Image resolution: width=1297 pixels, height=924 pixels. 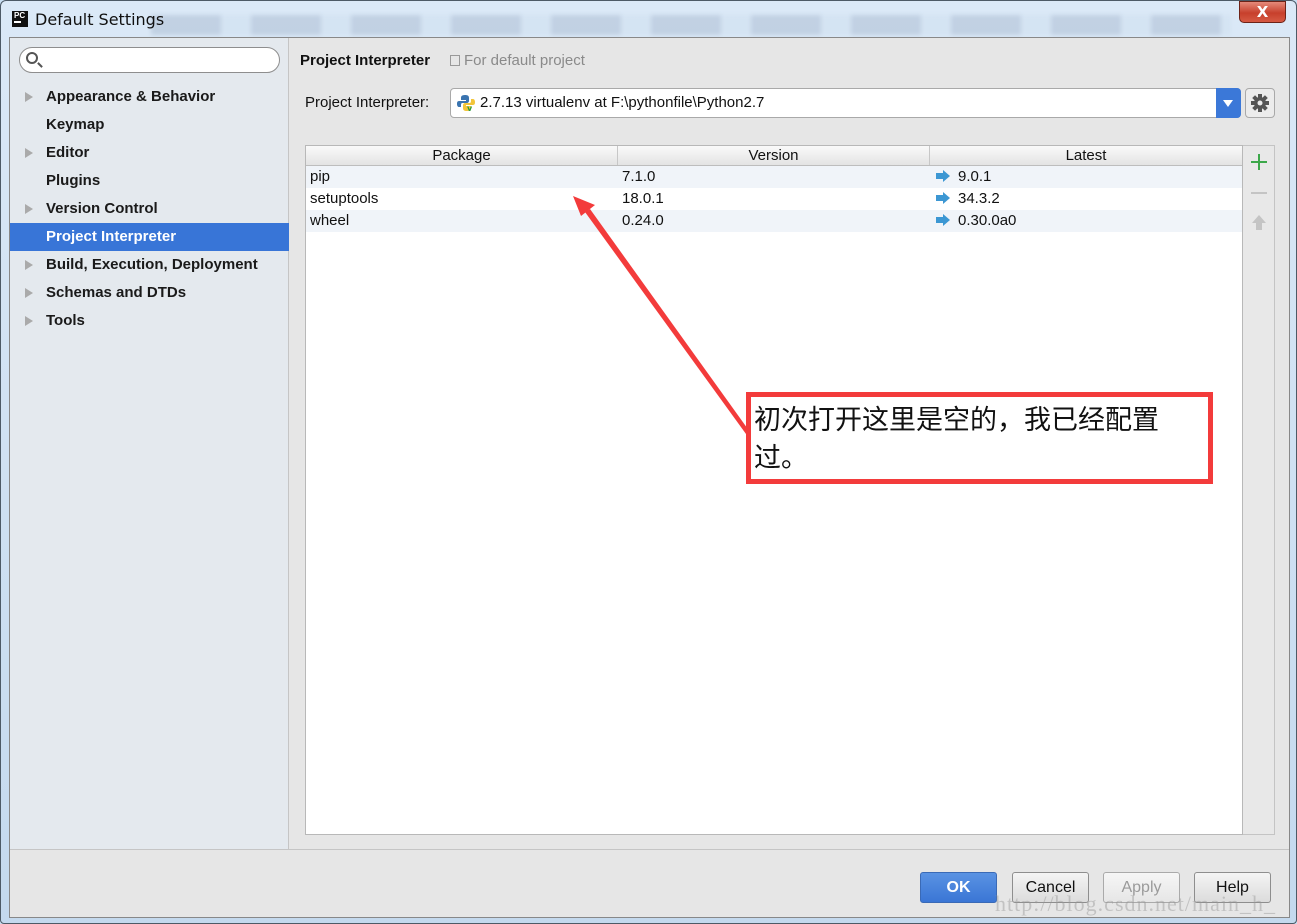 What do you see at coordinates (367, 102) in the screenshot?
I see `interpreter-label: Project Interpreter:` at bounding box center [367, 102].